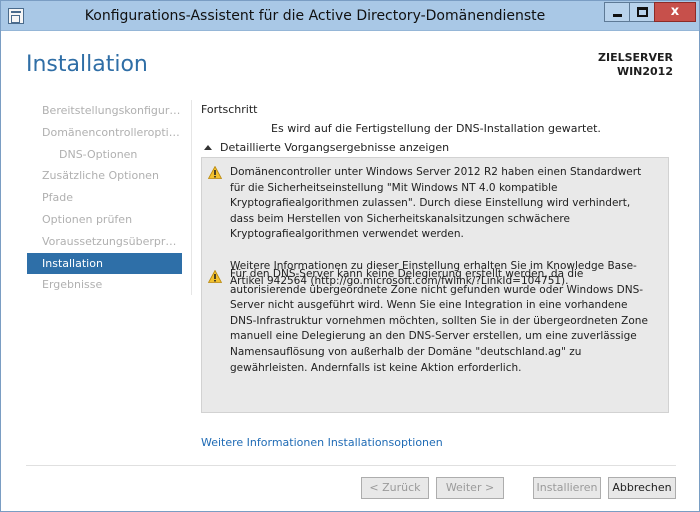 The image size is (700, 512). I want to click on server-manager-icon, so click(16, 16).